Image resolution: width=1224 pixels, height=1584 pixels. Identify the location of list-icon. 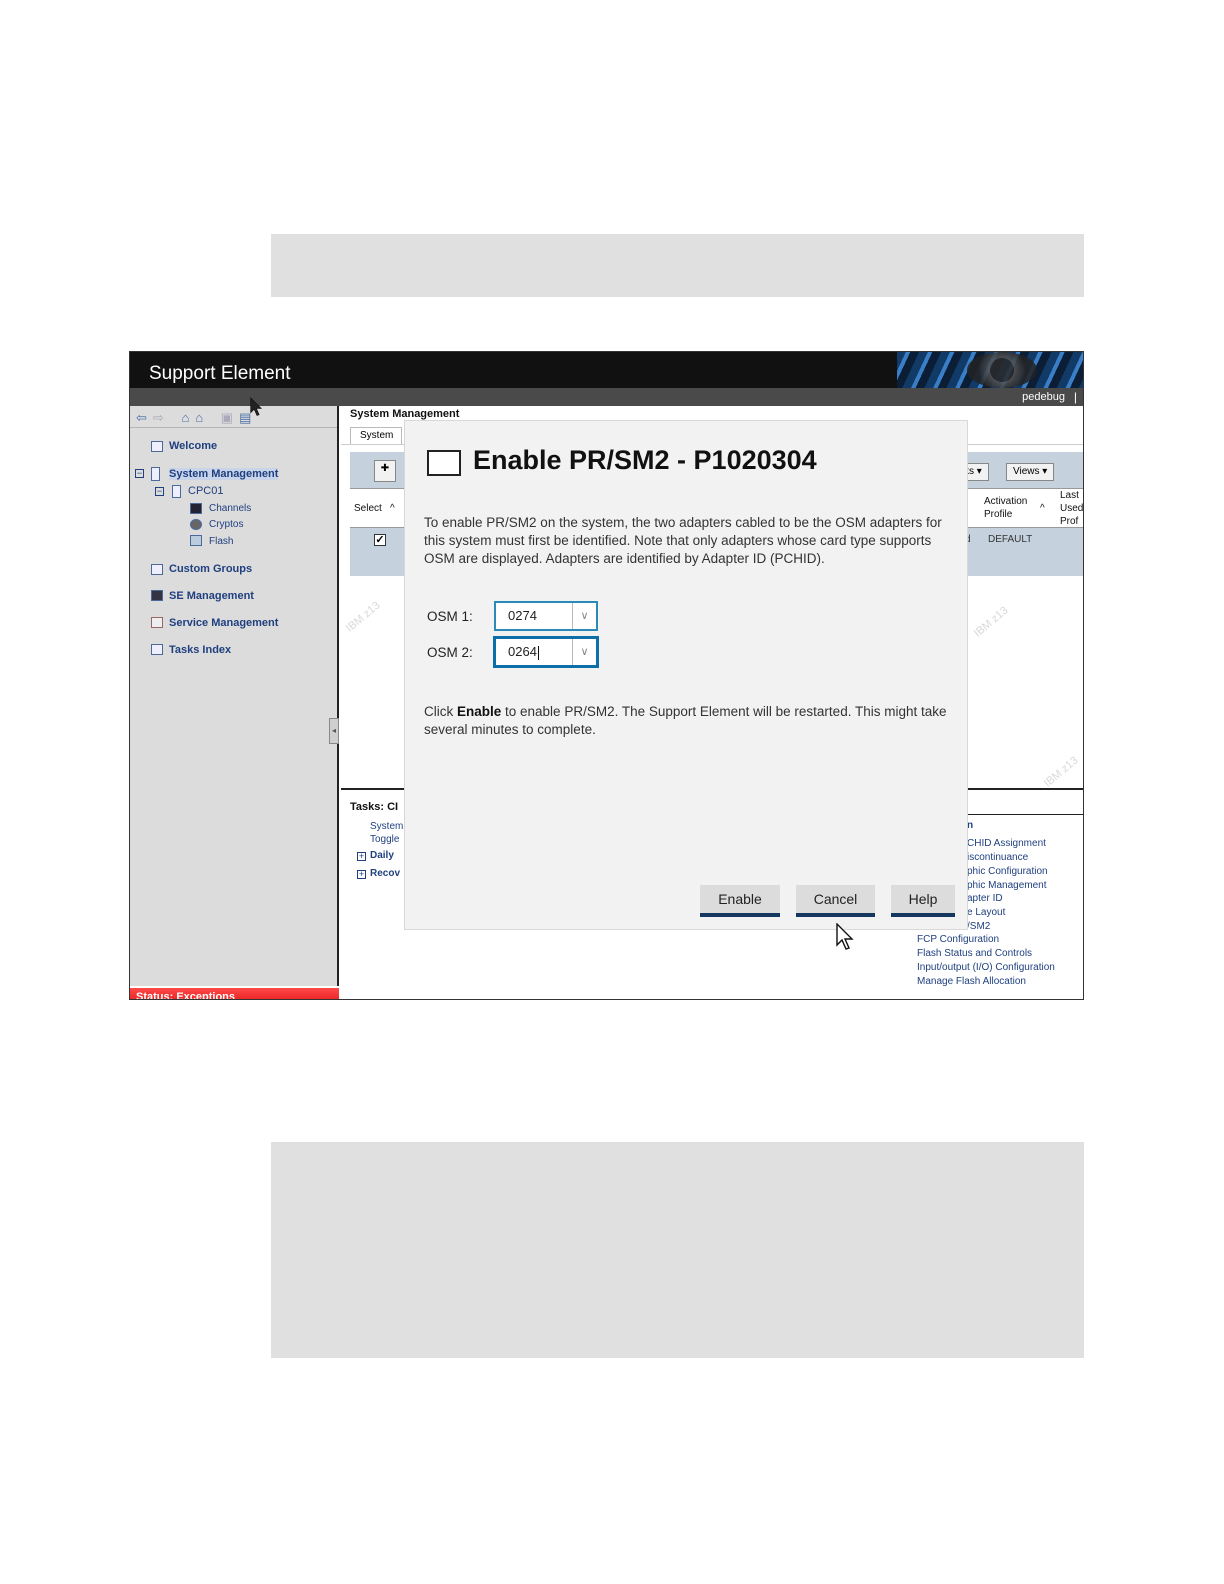
(157, 649).